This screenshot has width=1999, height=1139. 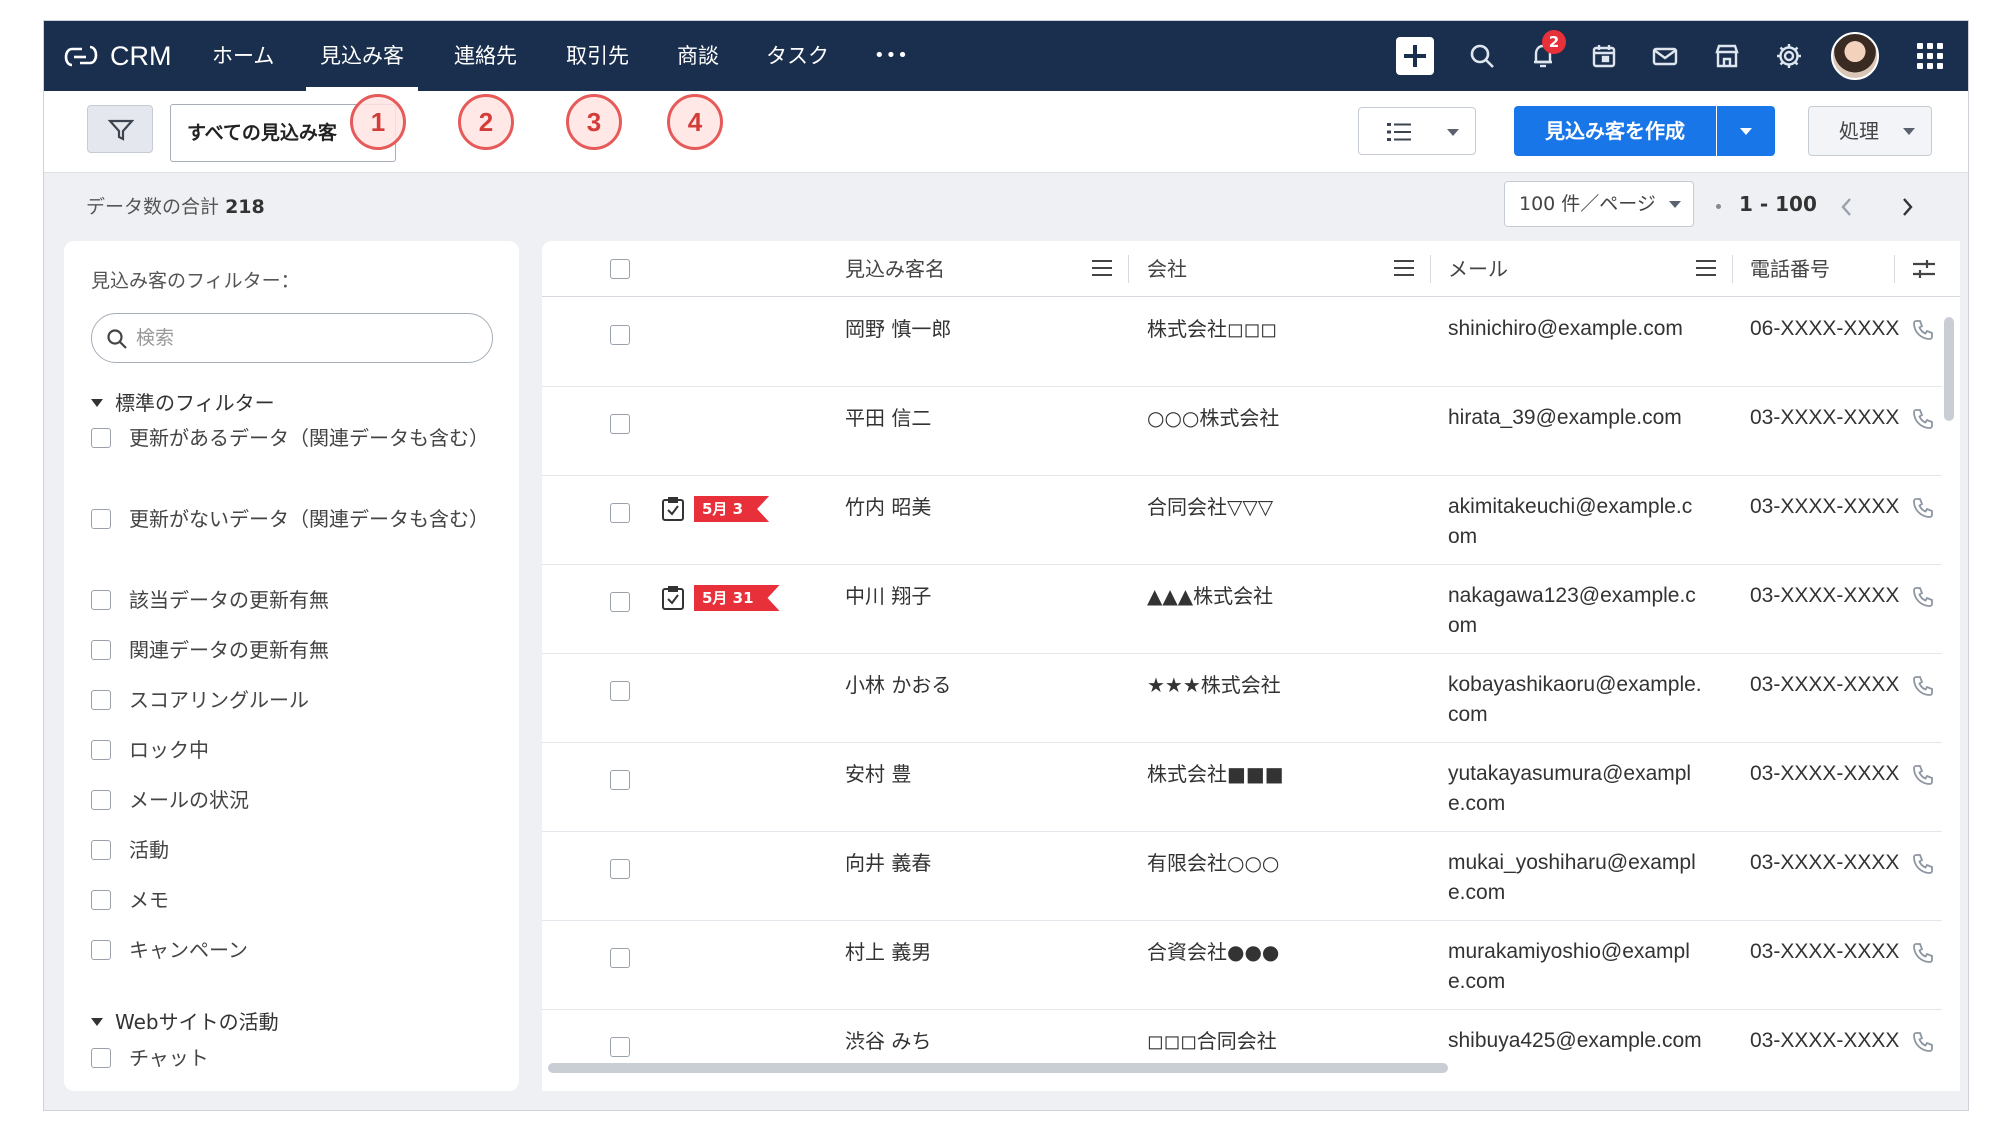 I want to click on tab-accounts: 取引先, so click(x=597, y=56).